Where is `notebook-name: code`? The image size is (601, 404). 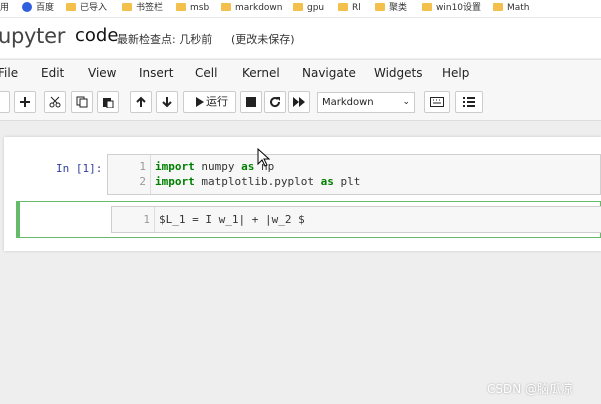
notebook-name: code is located at coordinates (96, 35).